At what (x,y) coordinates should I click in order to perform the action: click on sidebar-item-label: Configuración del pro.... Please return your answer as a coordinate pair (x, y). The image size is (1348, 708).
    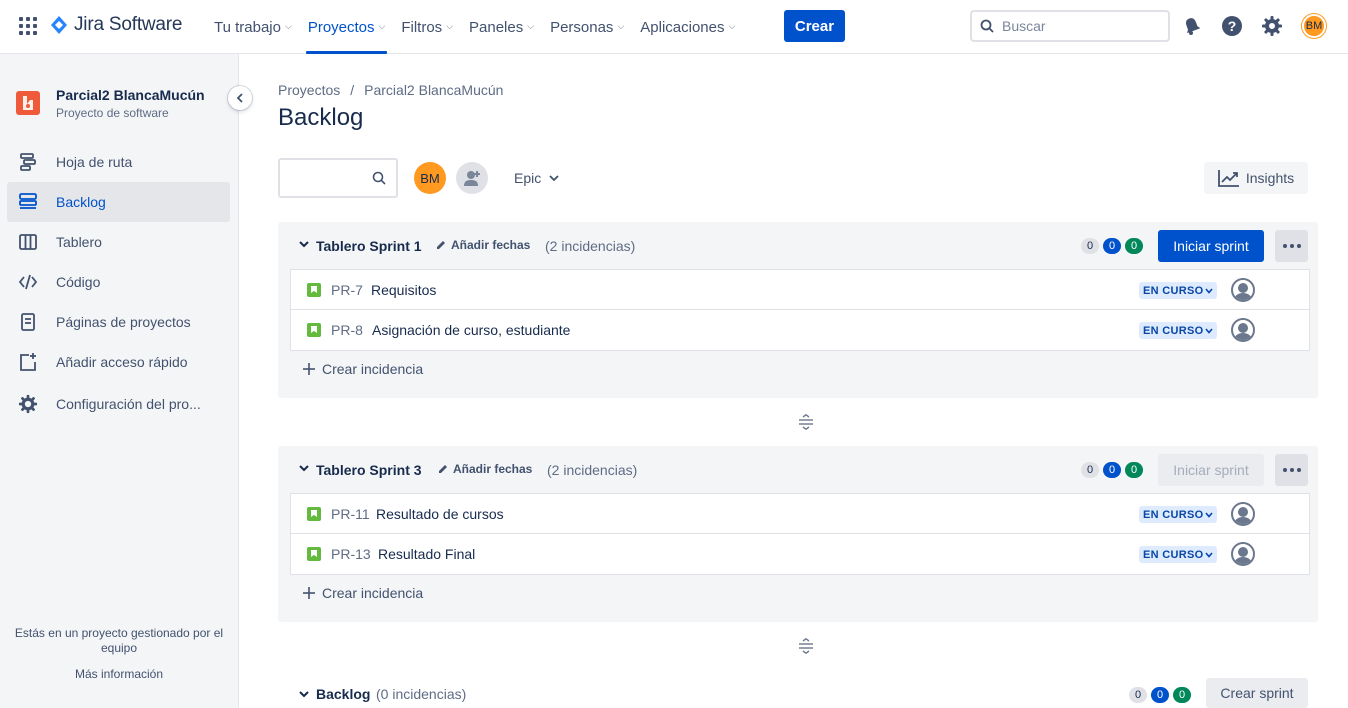
    Looking at the image, I should click on (128, 404).